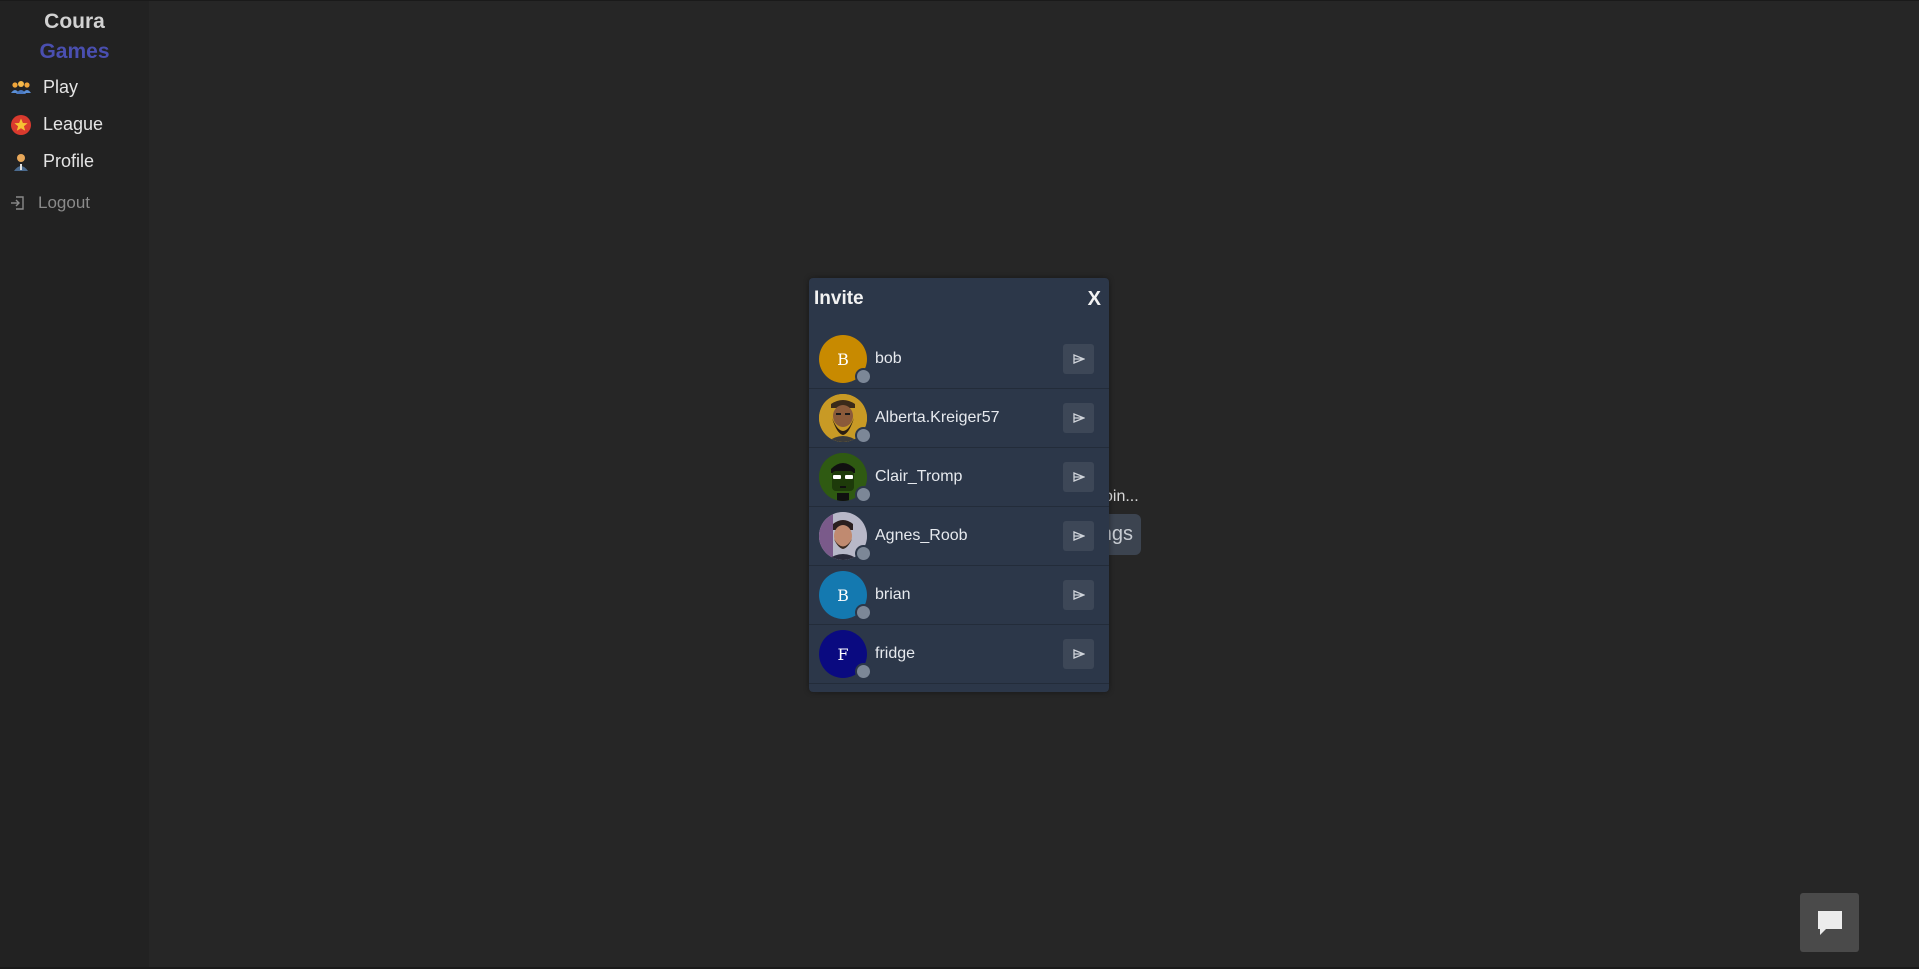  I want to click on sidebar-item-league: League, so click(74, 124).